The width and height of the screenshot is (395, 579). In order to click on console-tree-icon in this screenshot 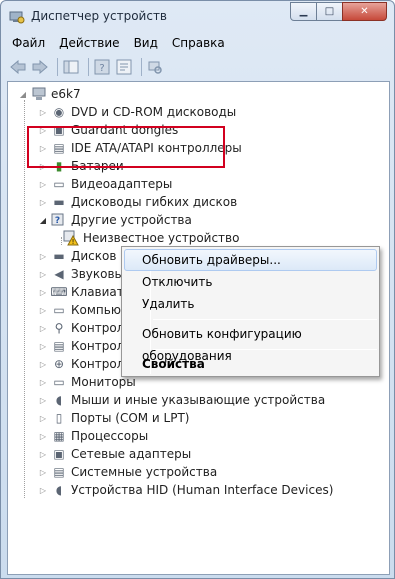, I will do `click(71, 67)`.